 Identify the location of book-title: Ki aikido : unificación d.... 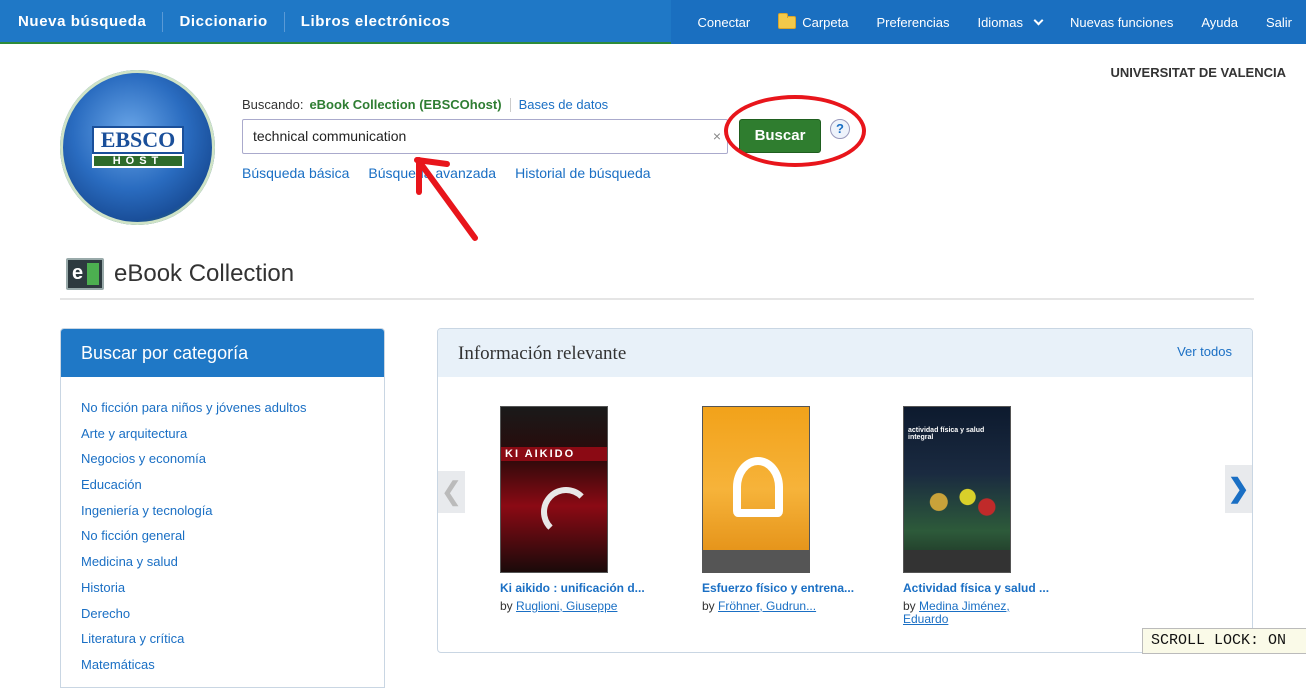
(585, 588).